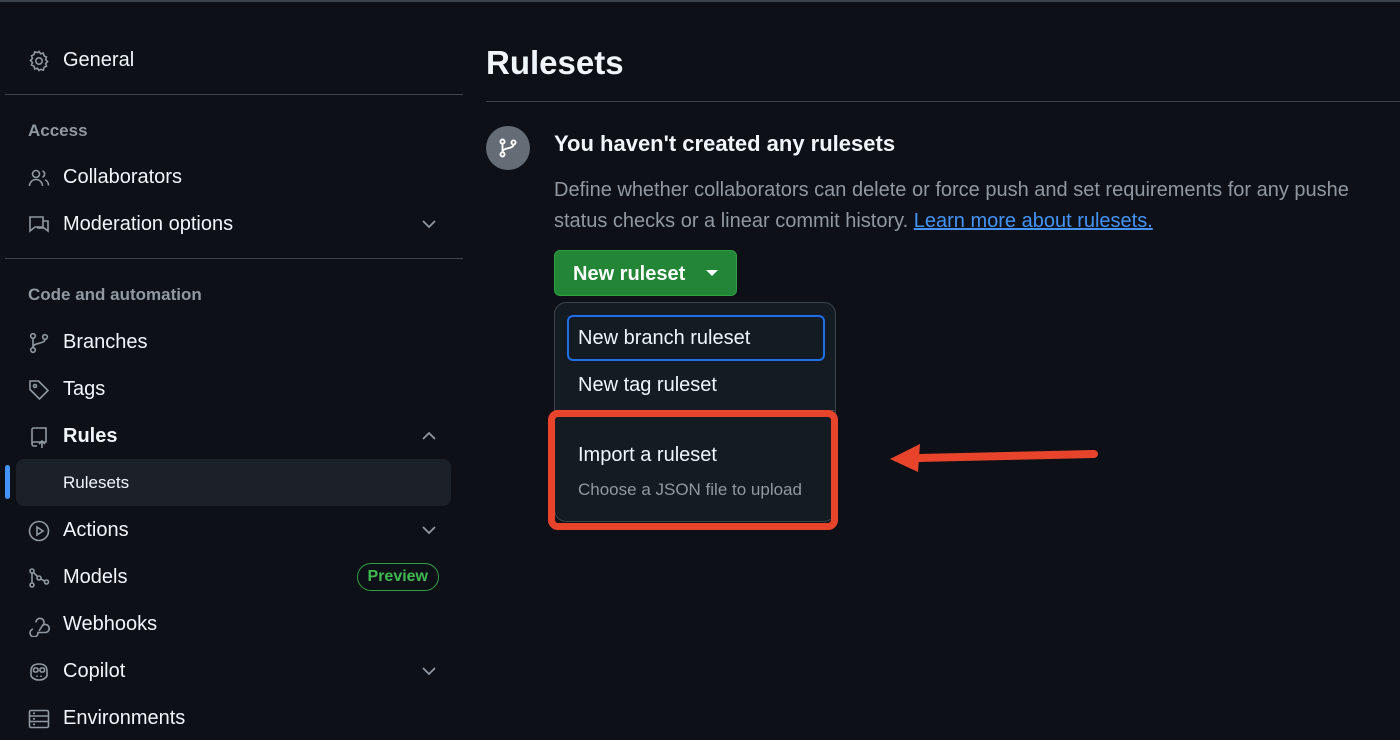  Describe the element at coordinates (233, 177) in the screenshot. I see `sidebar-item-collaborators: Collaborators` at that location.